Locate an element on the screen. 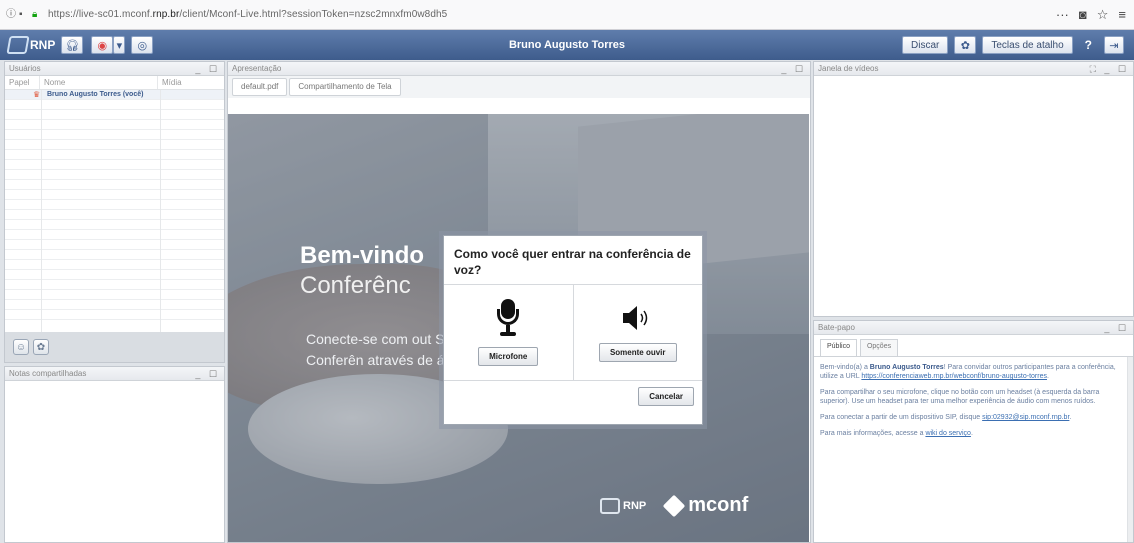 Image resolution: width=1134 pixels, height=543 pixels. help-button: ? is located at coordinates (1088, 45).